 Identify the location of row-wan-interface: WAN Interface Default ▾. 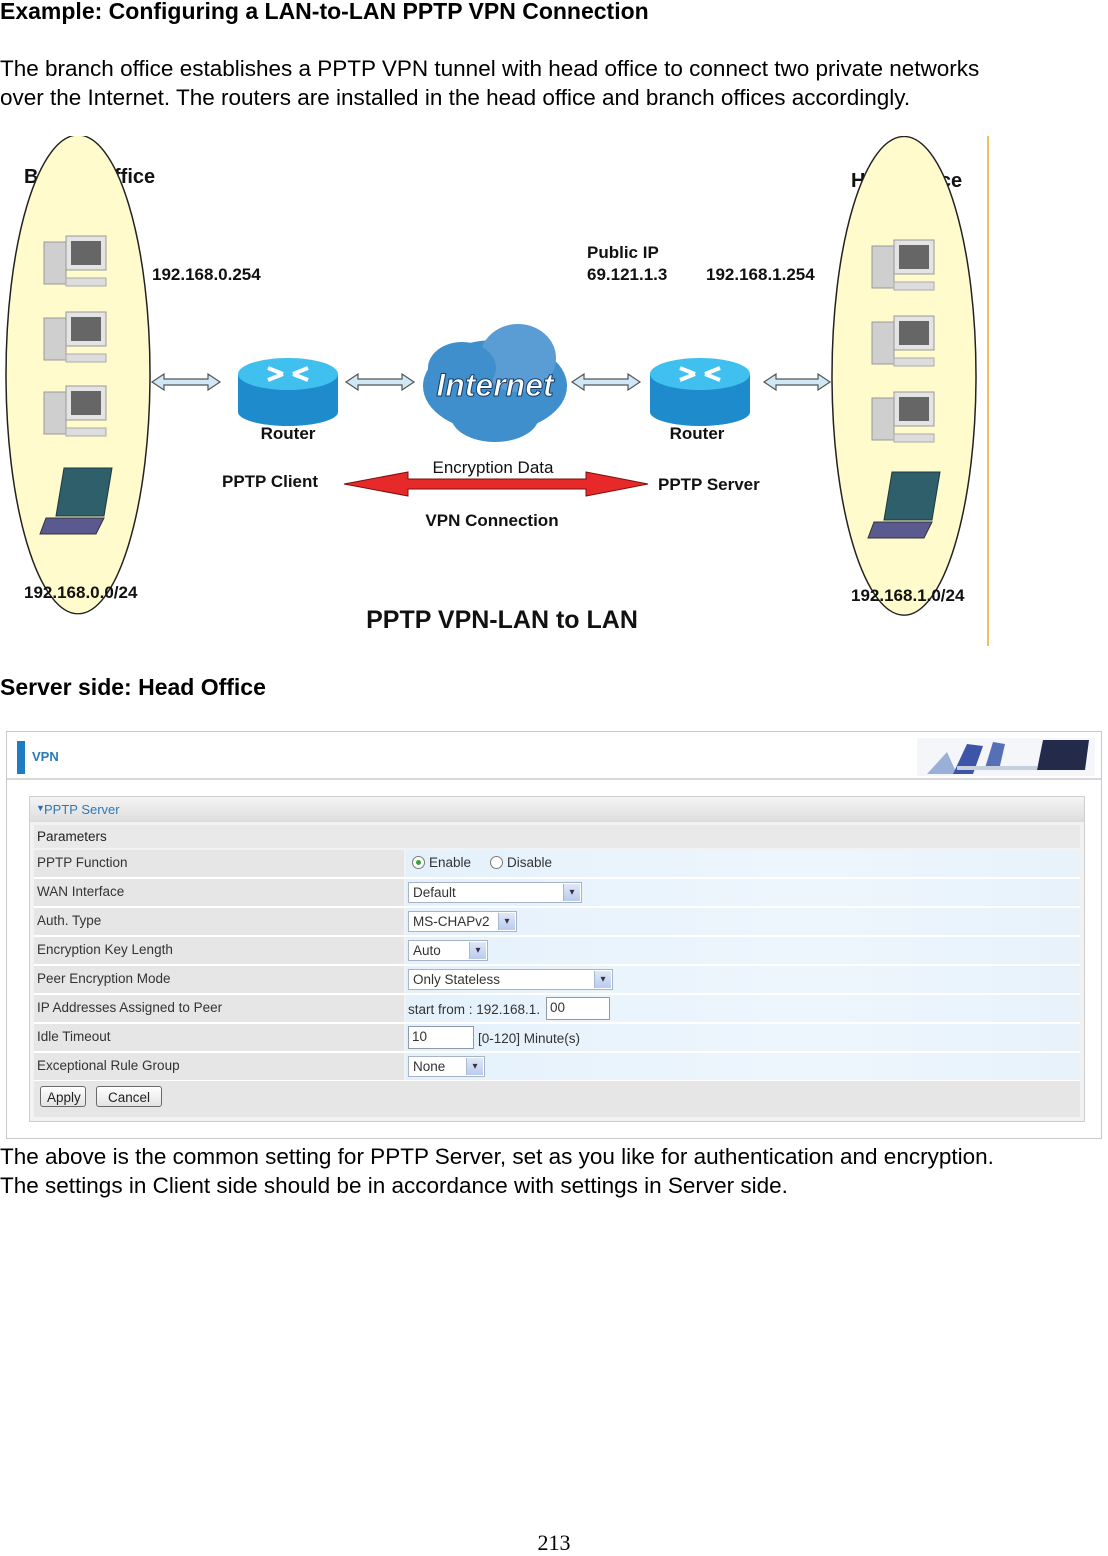
(557, 893).